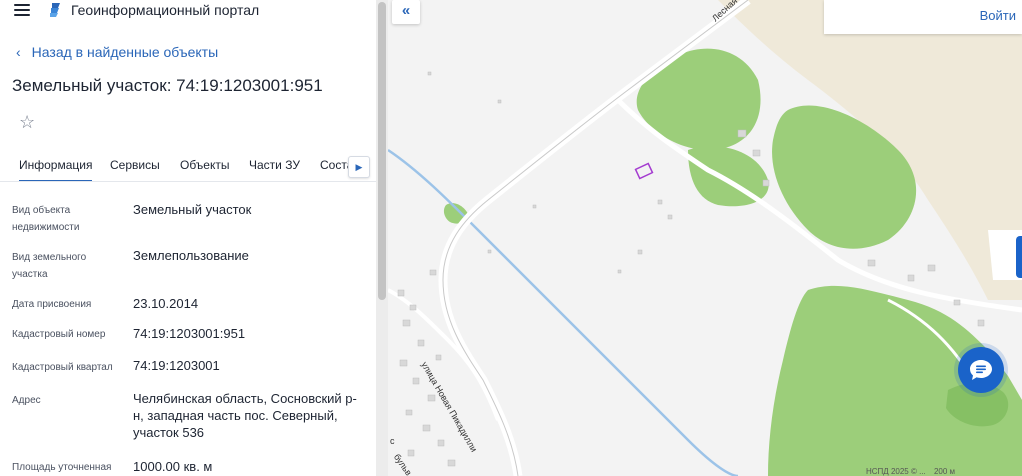 This screenshot has width=1022, height=476. Describe the element at coordinates (55, 10) in the screenshot. I see `portal-logo-icon` at that location.